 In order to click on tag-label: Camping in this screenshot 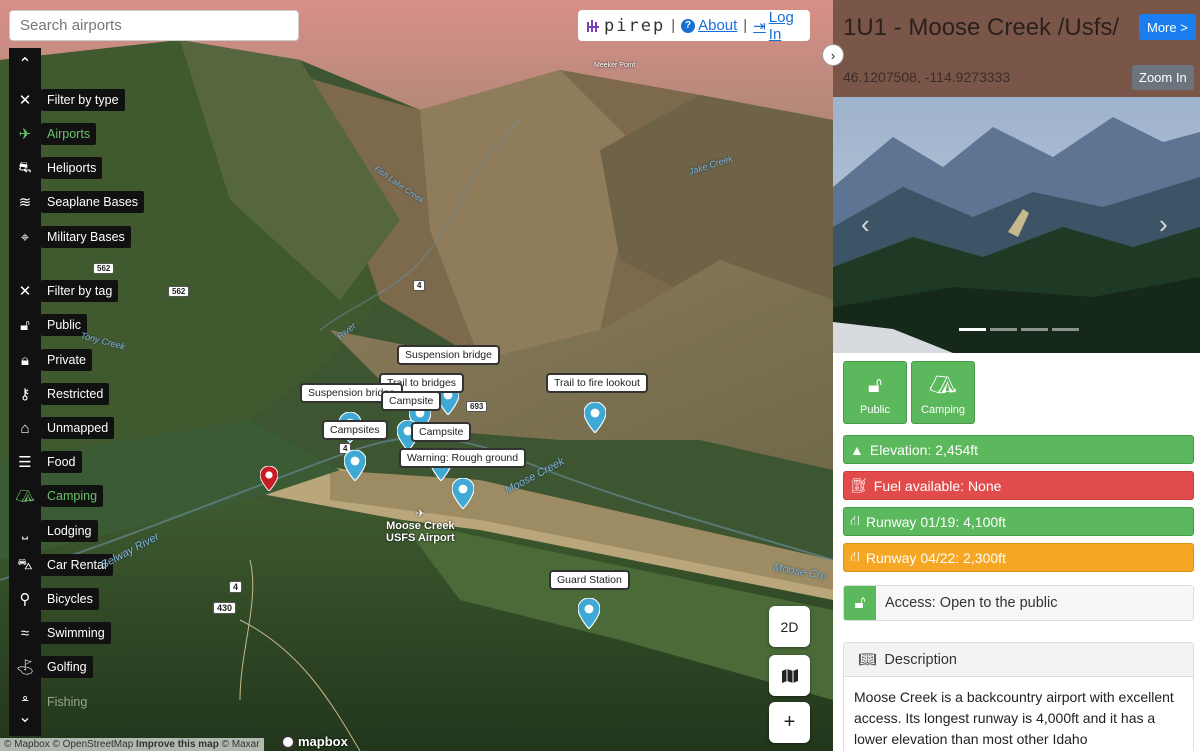, I will do `click(943, 410)`.